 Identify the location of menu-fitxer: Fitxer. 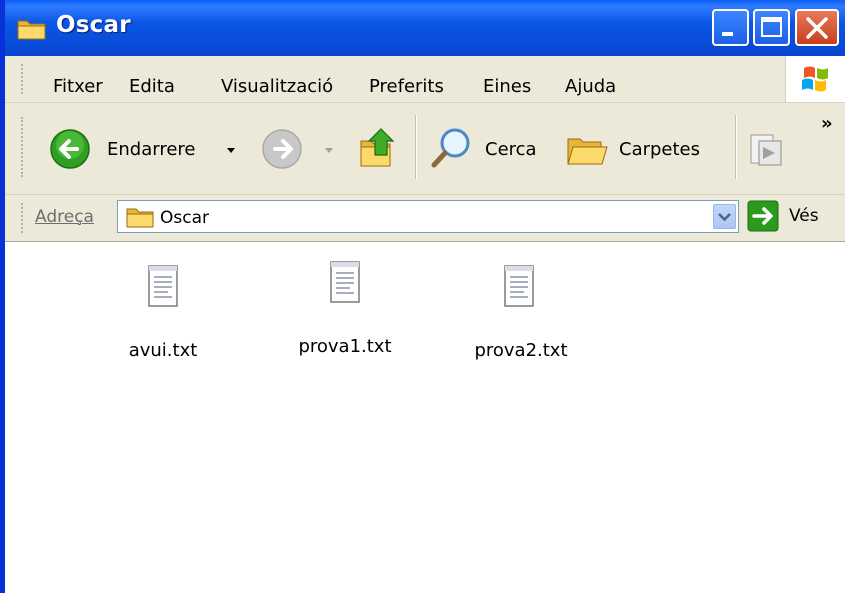
(78, 86).